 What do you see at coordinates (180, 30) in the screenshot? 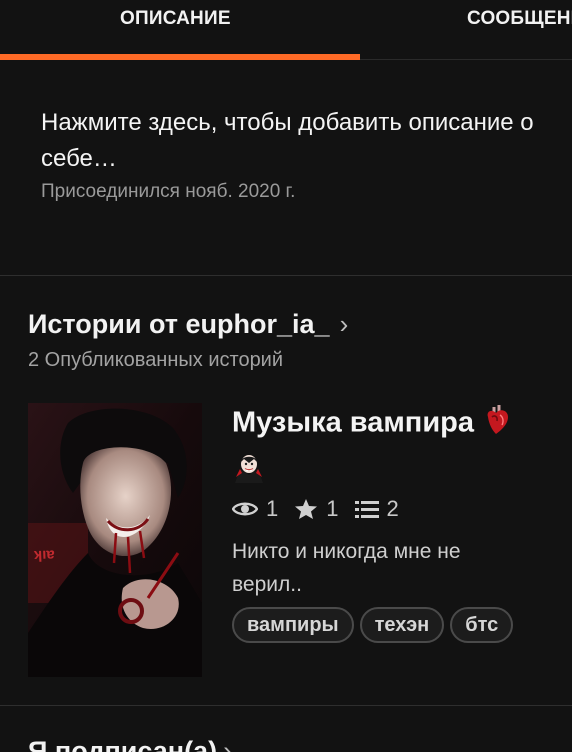
I see `tab-description: ОПИСАНИЕ` at bounding box center [180, 30].